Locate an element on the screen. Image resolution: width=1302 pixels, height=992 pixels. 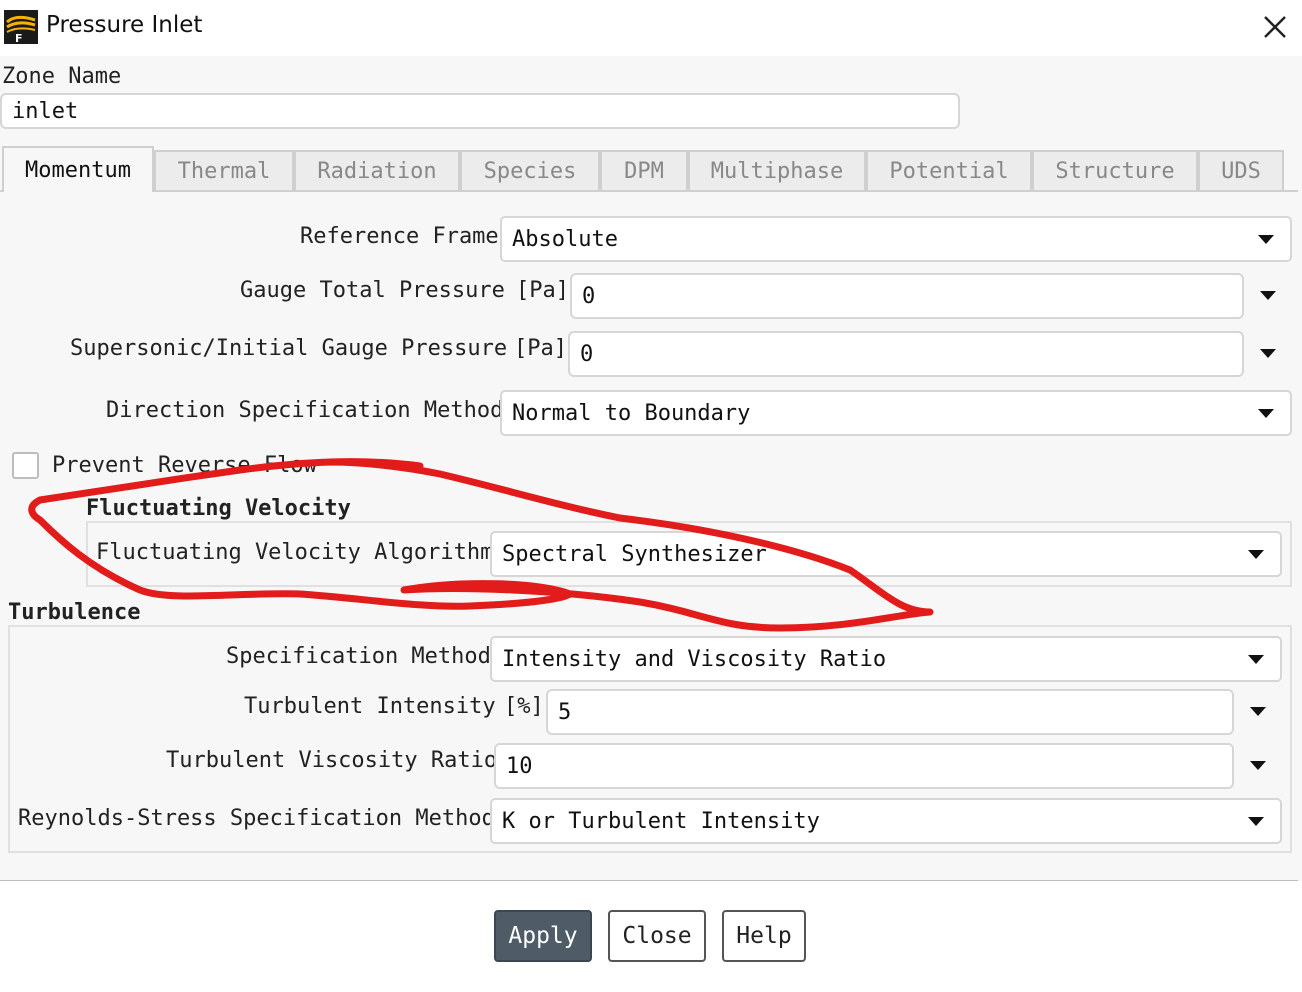
supersonic-pressure-input: 0 is located at coordinates (906, 354).